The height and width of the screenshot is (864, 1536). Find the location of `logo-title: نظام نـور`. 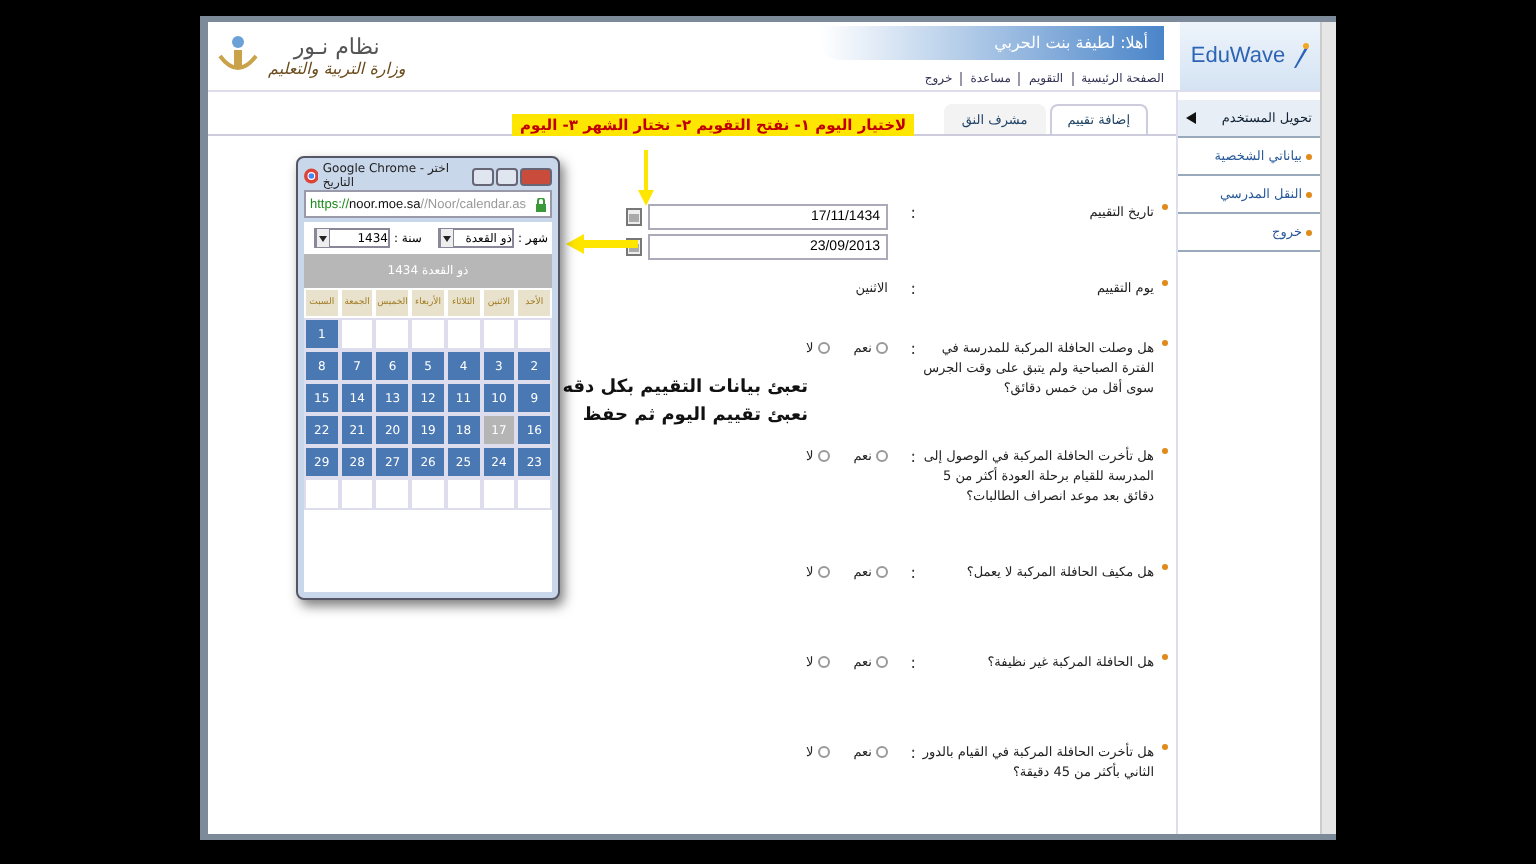

logo-title: نظام نـور is located at coordinates (336, 47).